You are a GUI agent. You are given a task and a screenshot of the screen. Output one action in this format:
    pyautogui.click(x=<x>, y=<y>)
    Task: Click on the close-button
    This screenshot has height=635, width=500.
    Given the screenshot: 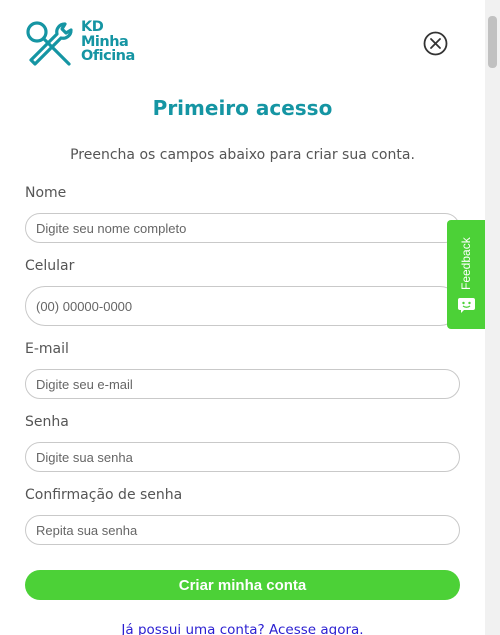 What is the action you would take?
    pyautogui.click(x=435, y=43)
    